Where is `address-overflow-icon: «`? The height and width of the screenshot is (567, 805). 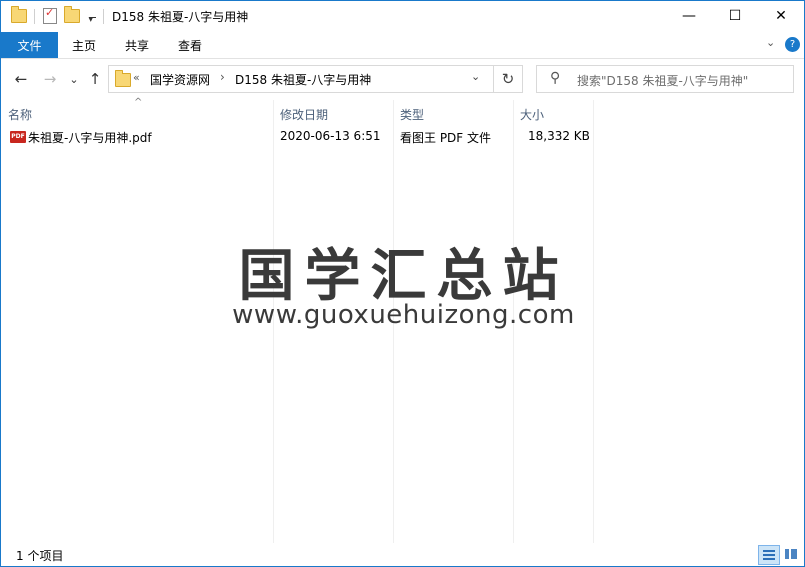 address-overflow-icon: « is located at coordinates (136, 77).